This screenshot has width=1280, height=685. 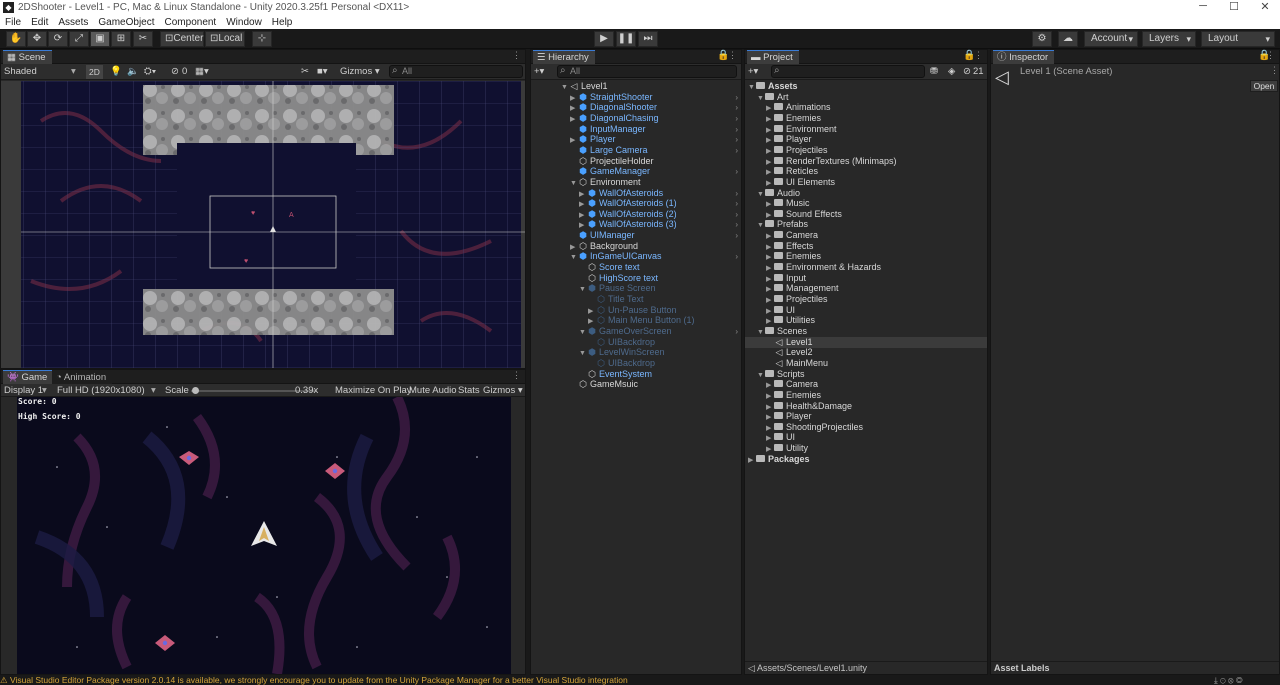 What do you see at coordinates (126, 22) in the screenshot?
I see `menu-gameobject: GameObject` at bounding box center [126, 22].